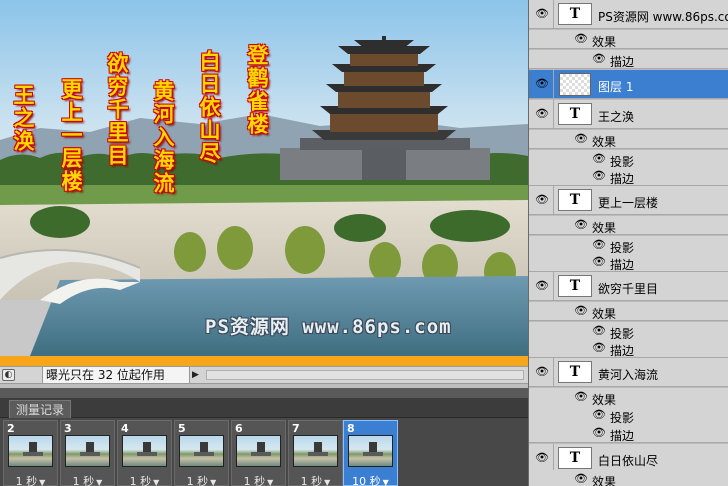  I want to click on layer-row: 👁 T 黄河入海流, so click(628, 372).